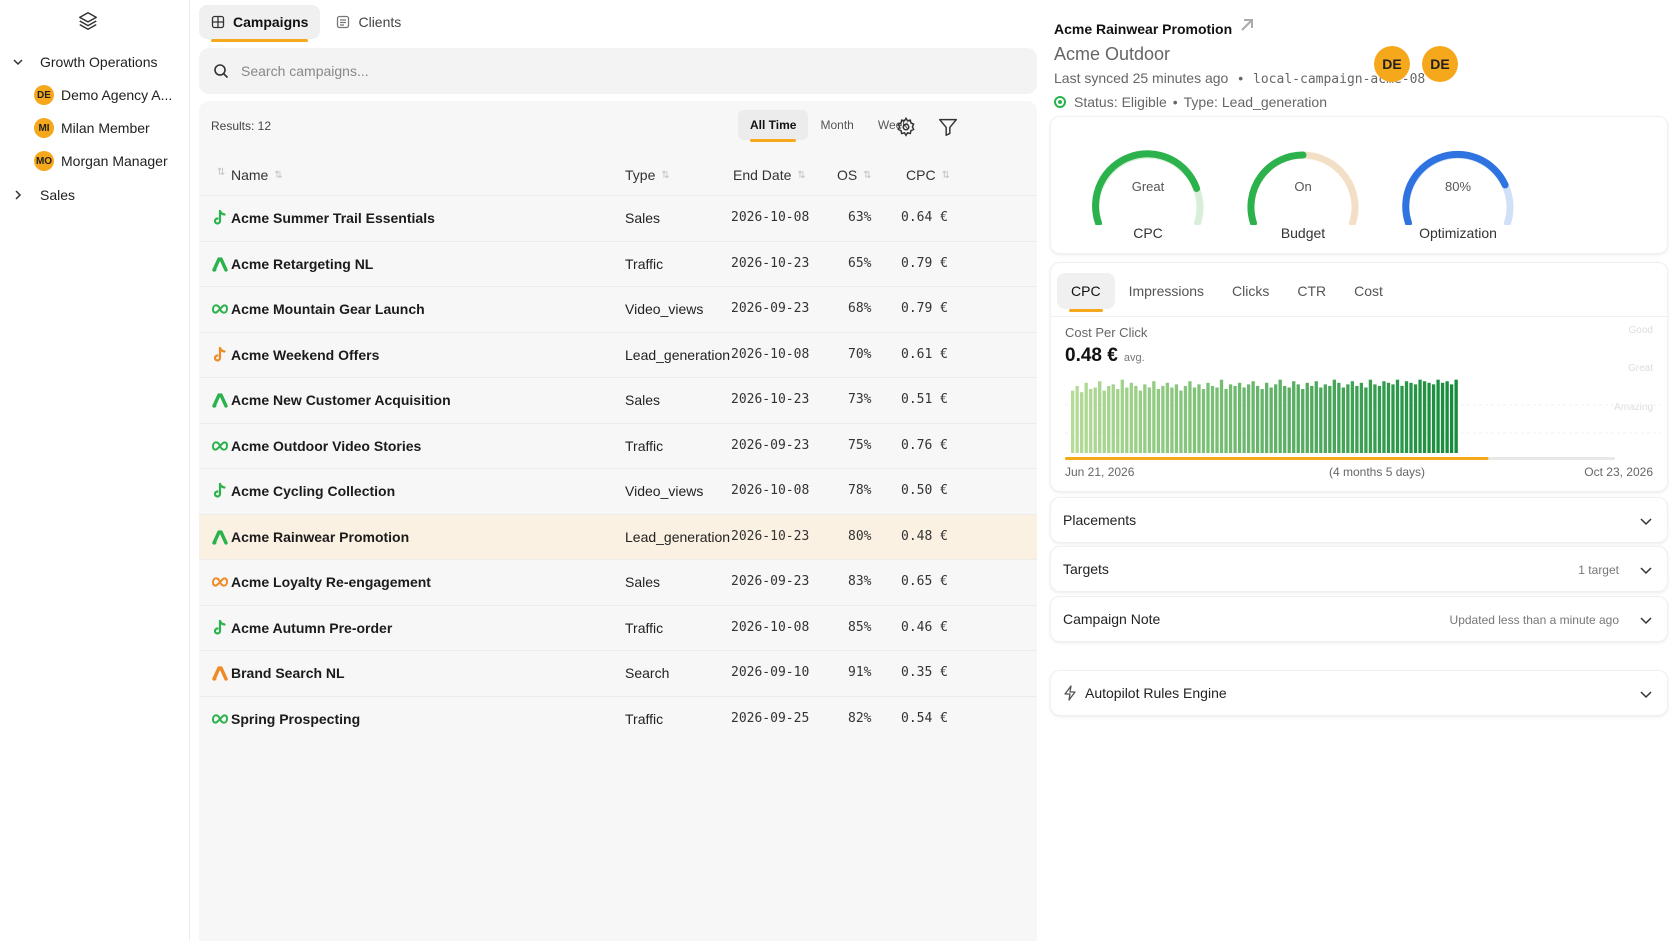  What do you see at coordinates (1368, 291) in the screenshot?
I see `tab-cost: Cost` at bounding box center [1368, 291].